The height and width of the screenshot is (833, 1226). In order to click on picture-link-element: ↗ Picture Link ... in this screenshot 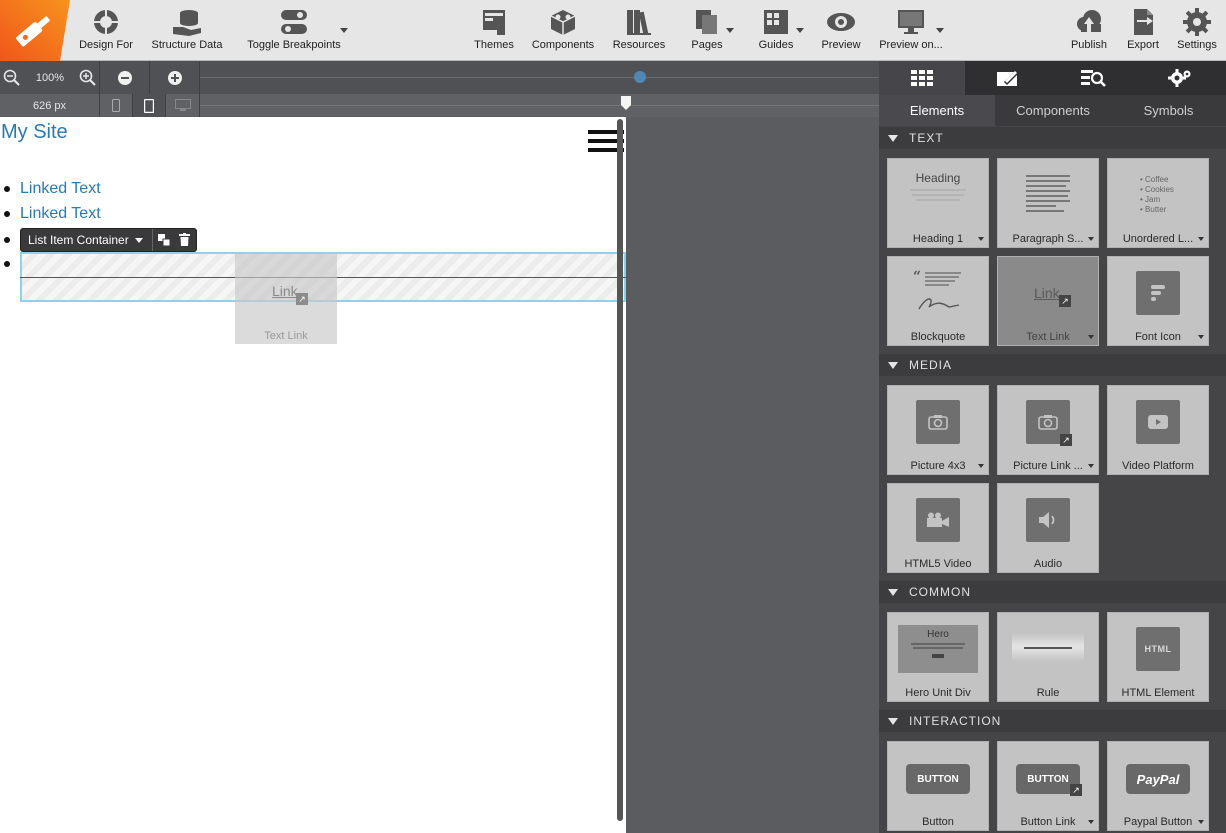, I will do `click(1048, 430)`.